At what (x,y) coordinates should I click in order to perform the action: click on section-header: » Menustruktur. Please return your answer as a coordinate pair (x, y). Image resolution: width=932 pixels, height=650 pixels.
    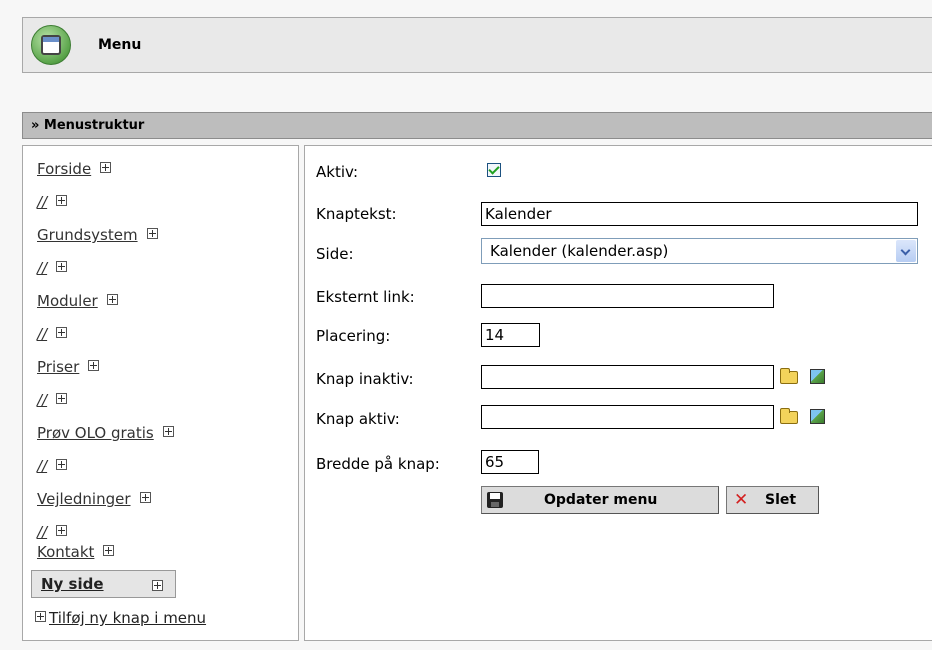
    Looking at the image, I should click on (477, 125).